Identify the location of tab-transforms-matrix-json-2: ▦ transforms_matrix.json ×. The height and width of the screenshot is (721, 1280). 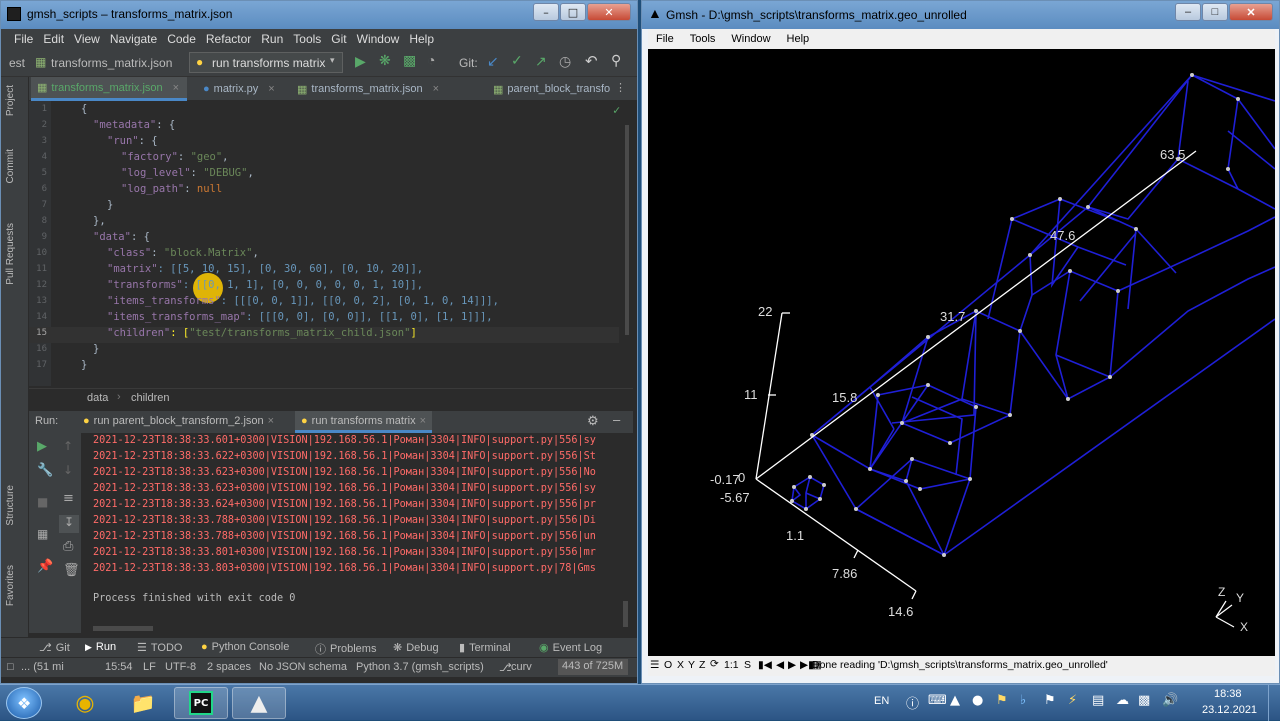
(368, 89).